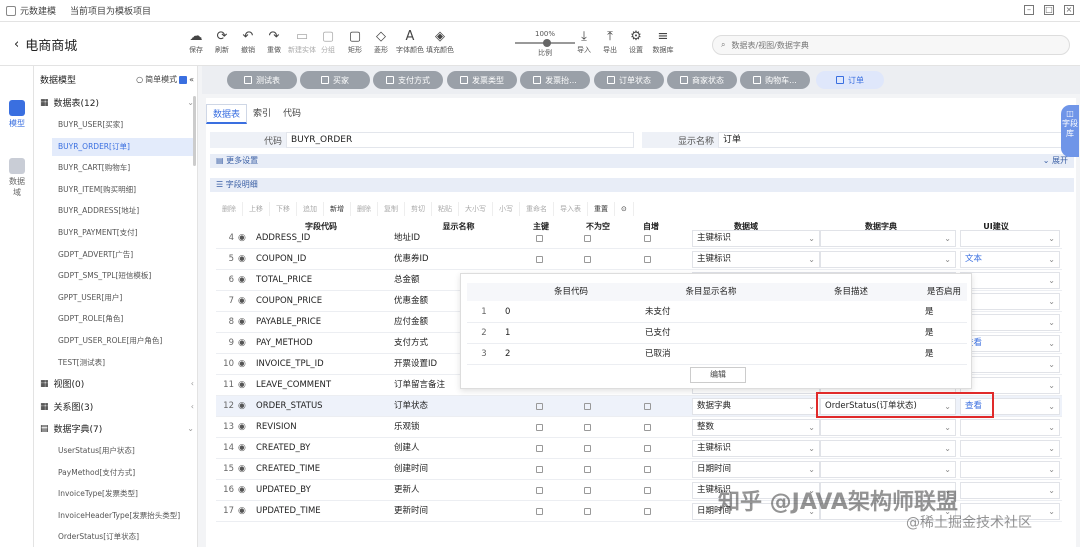 This screenshot has height=547, width=1080. Describe the element at coordinates (642, 161) in the screenshot. I see `more-settings-section: ▤ 更多设置 ⌄ 展开` at that location.